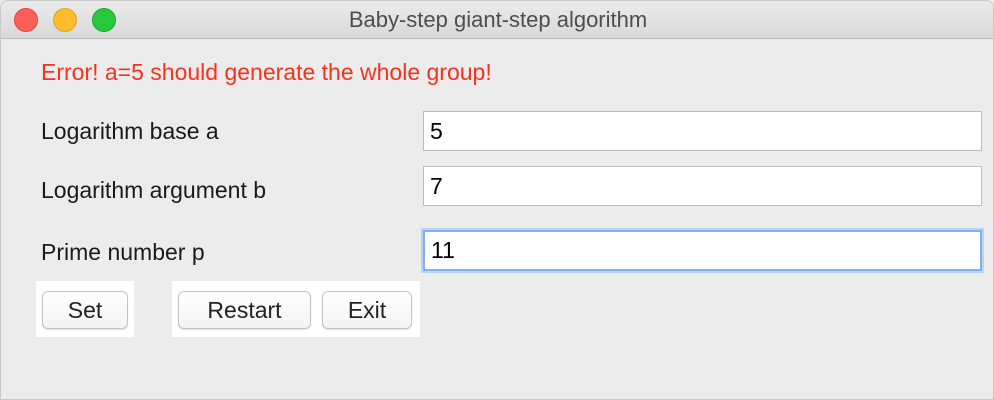  Describe the element at coordinates (702, 131) in the screenshot. I see `base-input` at that location.